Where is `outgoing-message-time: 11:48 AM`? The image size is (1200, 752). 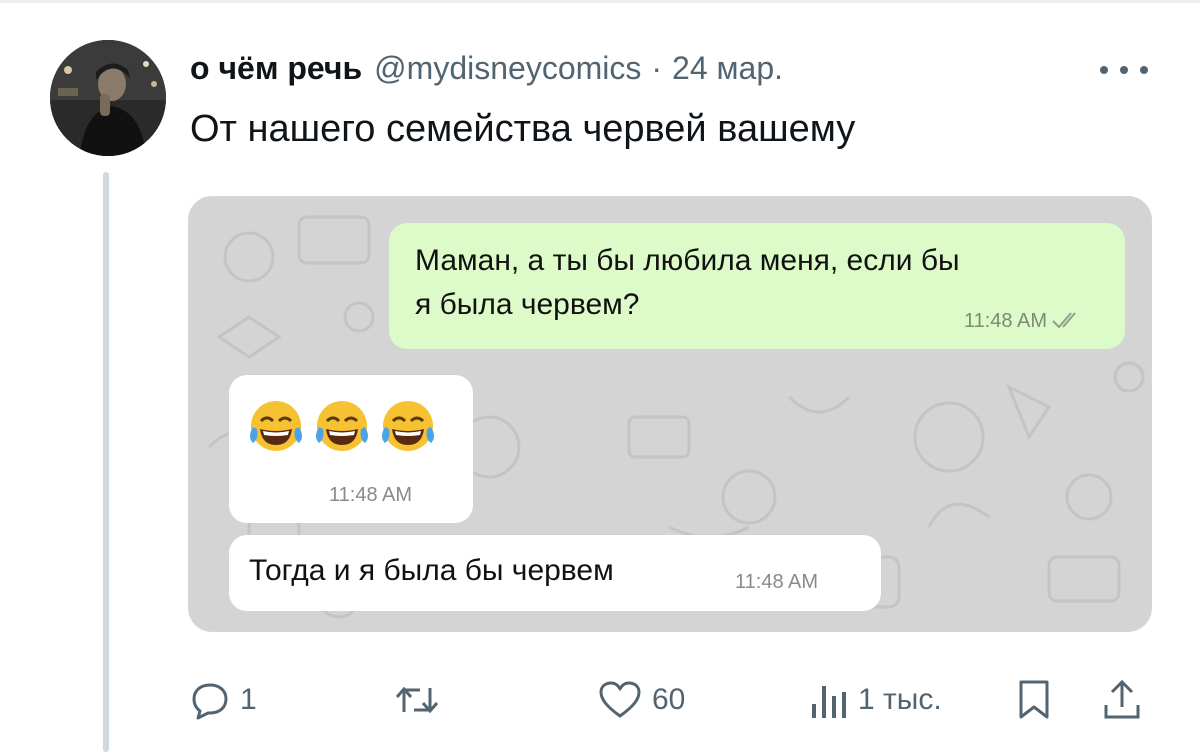
outgoing-message-time: 11:48 AM is located at coordinates (1005, 321).